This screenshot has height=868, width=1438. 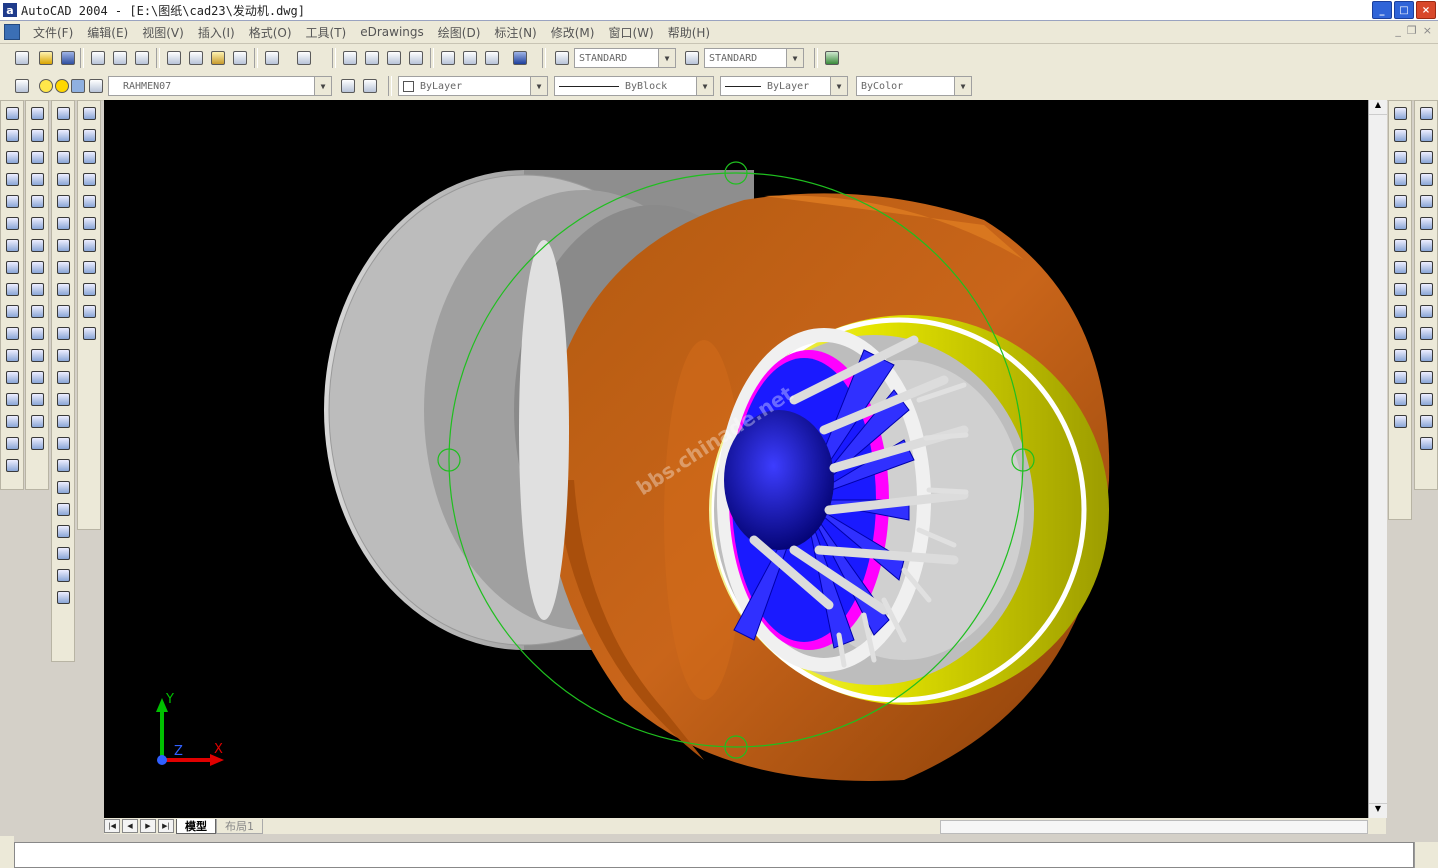 I want to click on scale-icon, so click(x=37, y=267).